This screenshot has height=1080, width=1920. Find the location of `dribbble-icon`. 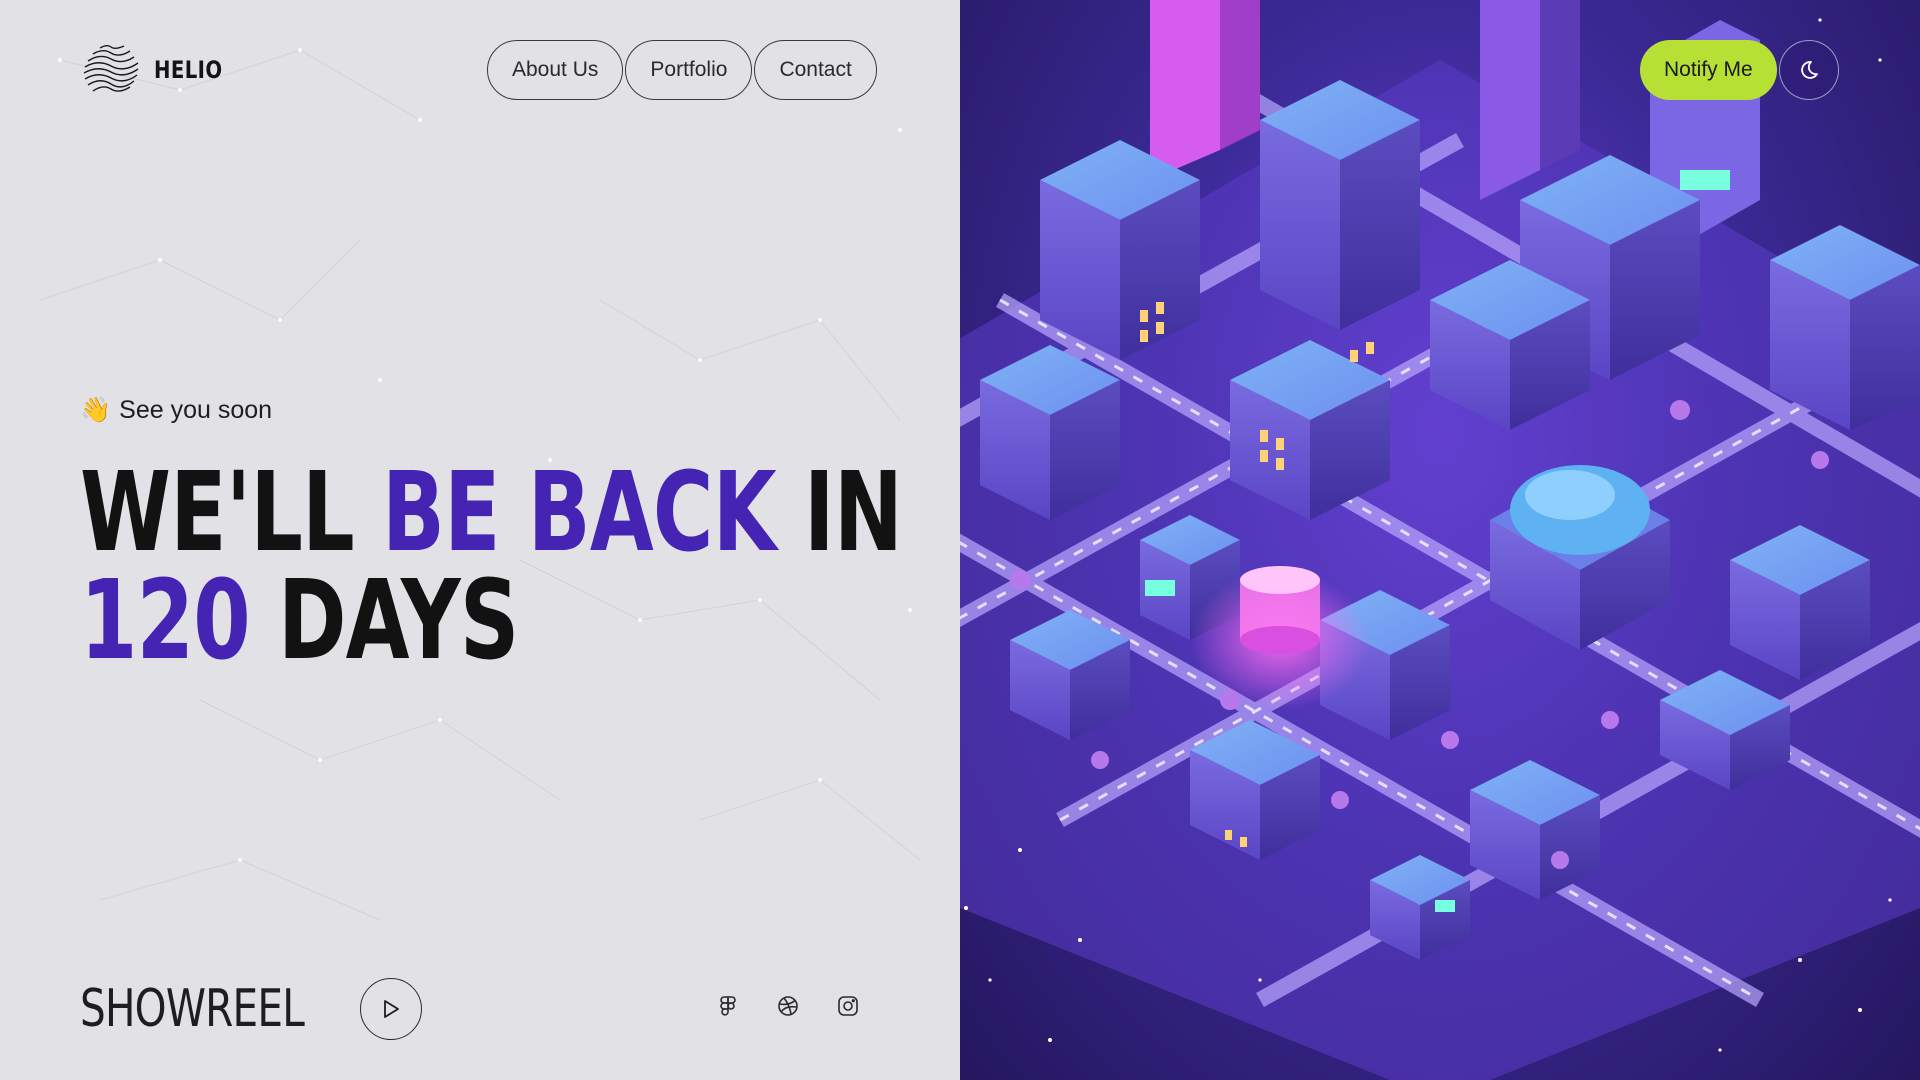

dribbble-icon is located at coordinates (788, 1006).